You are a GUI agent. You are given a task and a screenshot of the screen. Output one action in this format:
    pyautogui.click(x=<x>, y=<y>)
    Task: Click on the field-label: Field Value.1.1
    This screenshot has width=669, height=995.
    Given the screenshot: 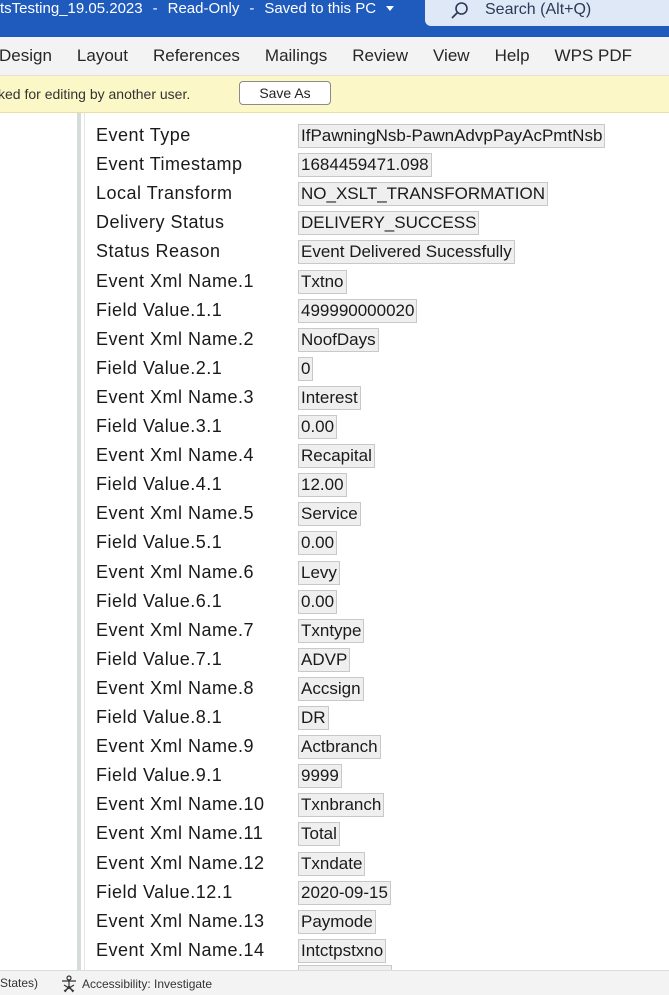 What is the action you would take?
    pyautogui.click(x=159, y=309)
    